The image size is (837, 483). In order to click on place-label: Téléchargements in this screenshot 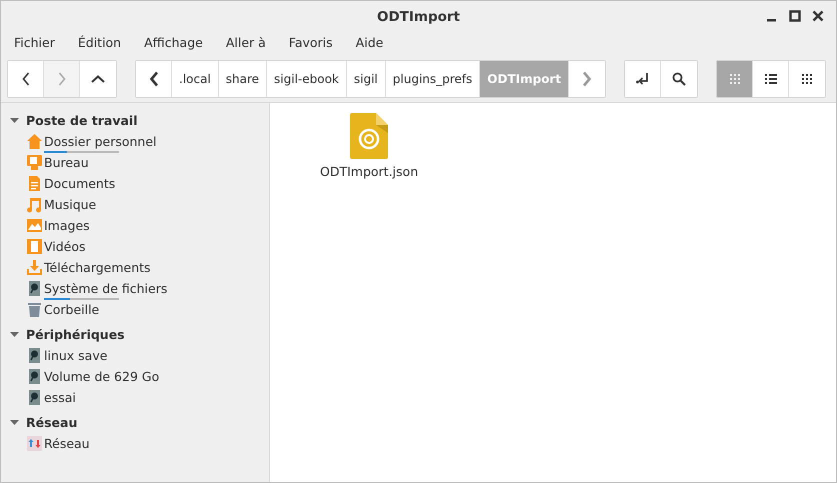, I will do `click(97, 267)`.